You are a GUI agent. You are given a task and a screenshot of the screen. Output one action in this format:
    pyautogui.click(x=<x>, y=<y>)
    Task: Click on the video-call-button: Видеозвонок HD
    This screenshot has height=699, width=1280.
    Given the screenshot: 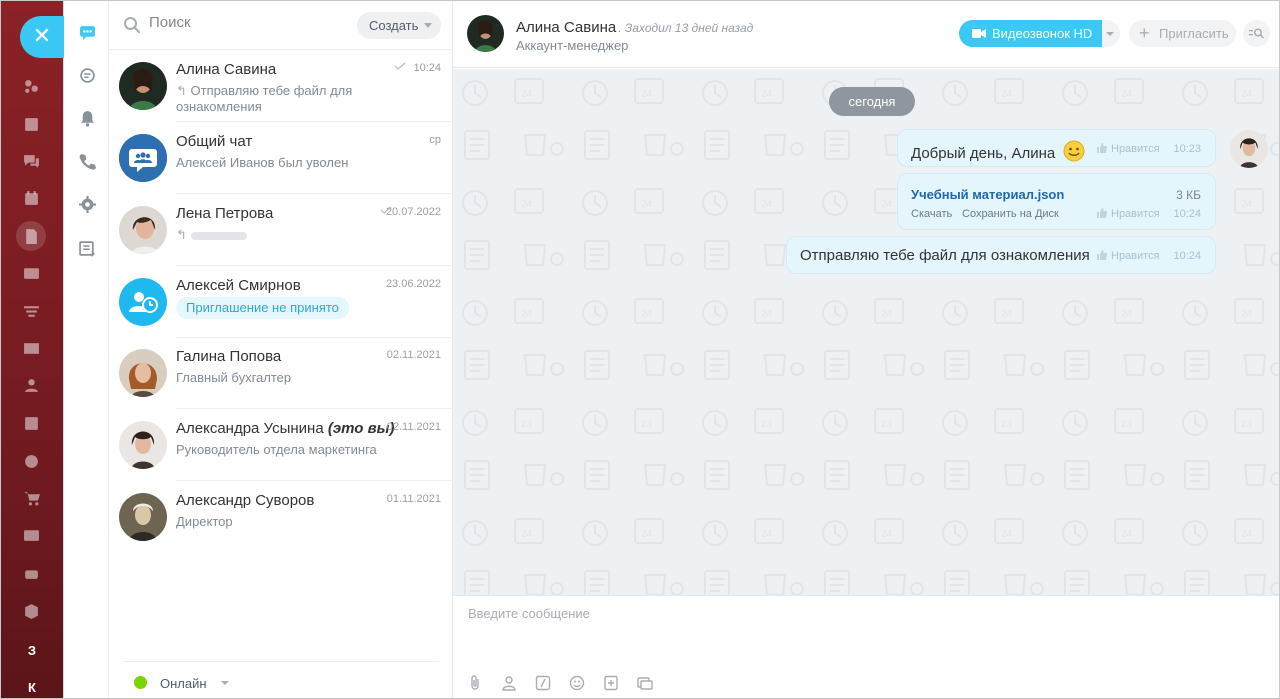 What is the action you would take?
    pyautogui.click(x=1030, y=33)
    